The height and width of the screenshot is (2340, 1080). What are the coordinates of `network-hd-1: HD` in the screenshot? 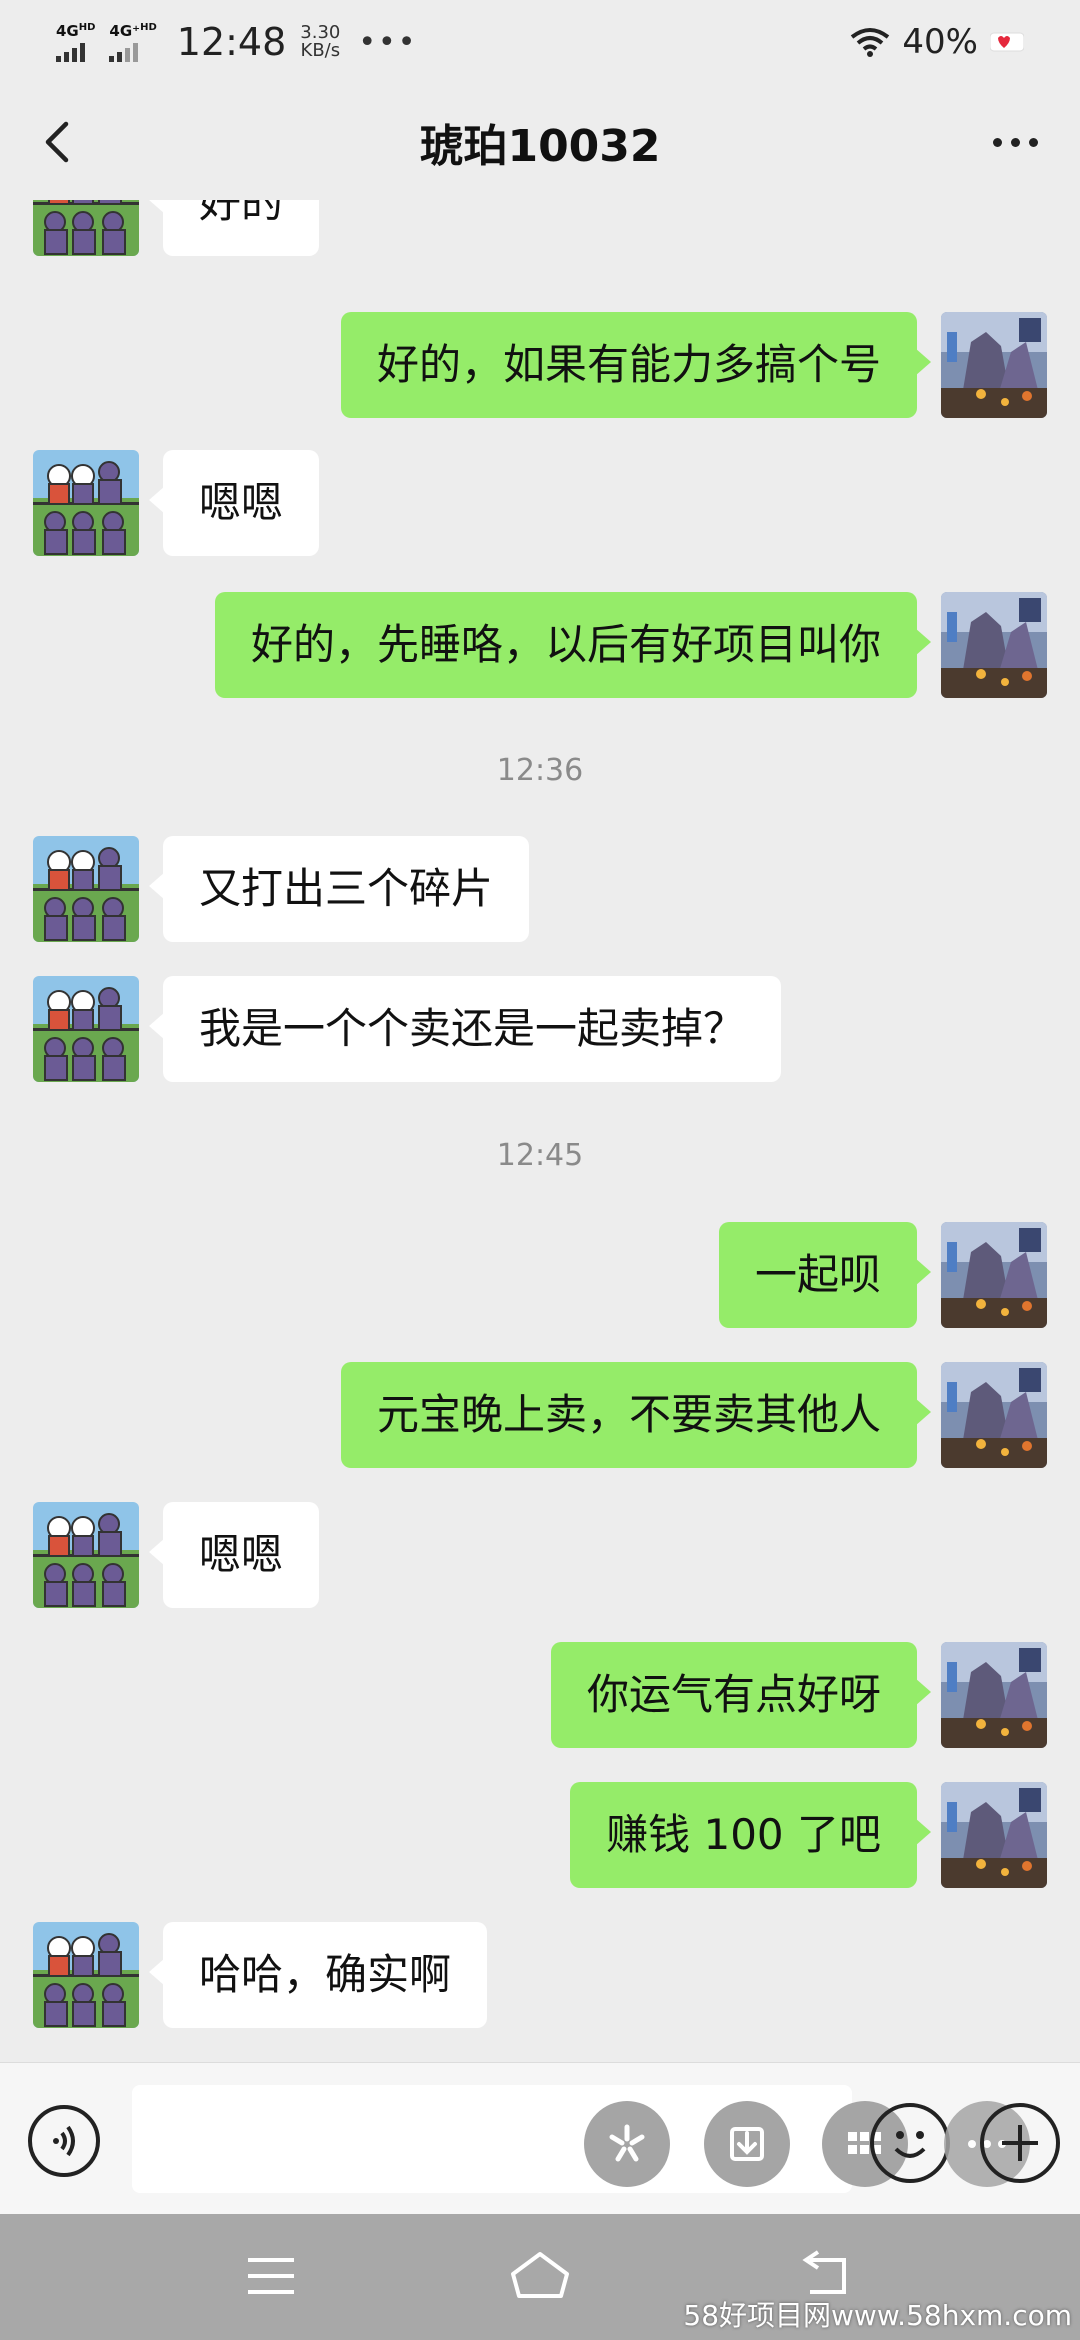 It's located at (87, 27).